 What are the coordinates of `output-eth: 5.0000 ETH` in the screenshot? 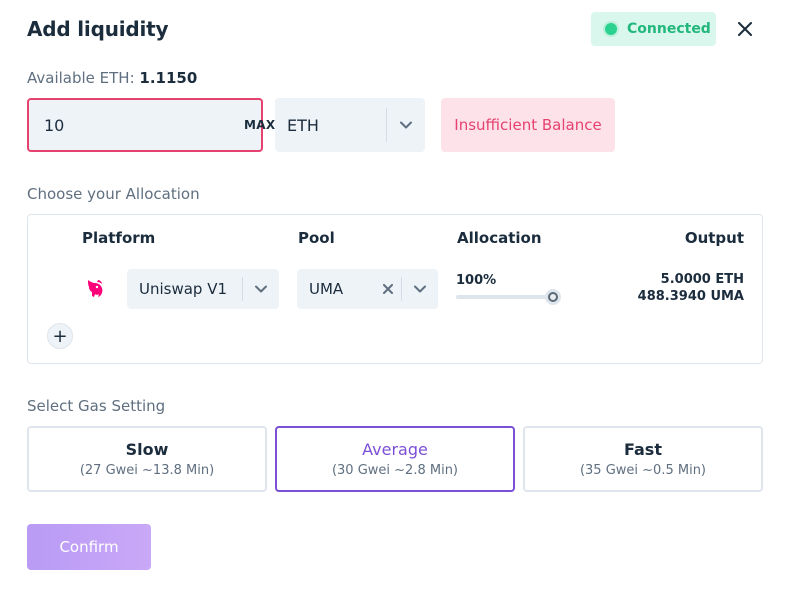 It's located at (702, 279).